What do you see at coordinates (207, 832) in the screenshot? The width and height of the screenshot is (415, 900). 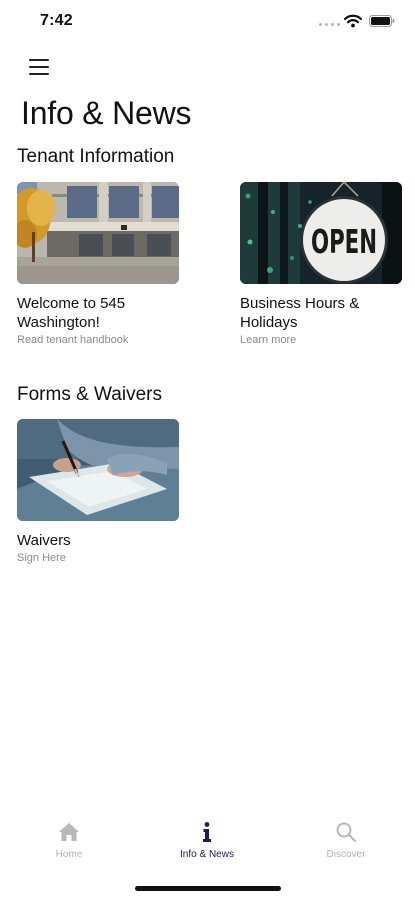 I see `info-icon` at bounding box center [207, 832].